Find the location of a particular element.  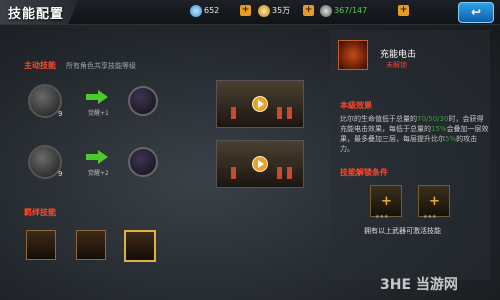

lightning-icon is located at coordinates (326, 10).